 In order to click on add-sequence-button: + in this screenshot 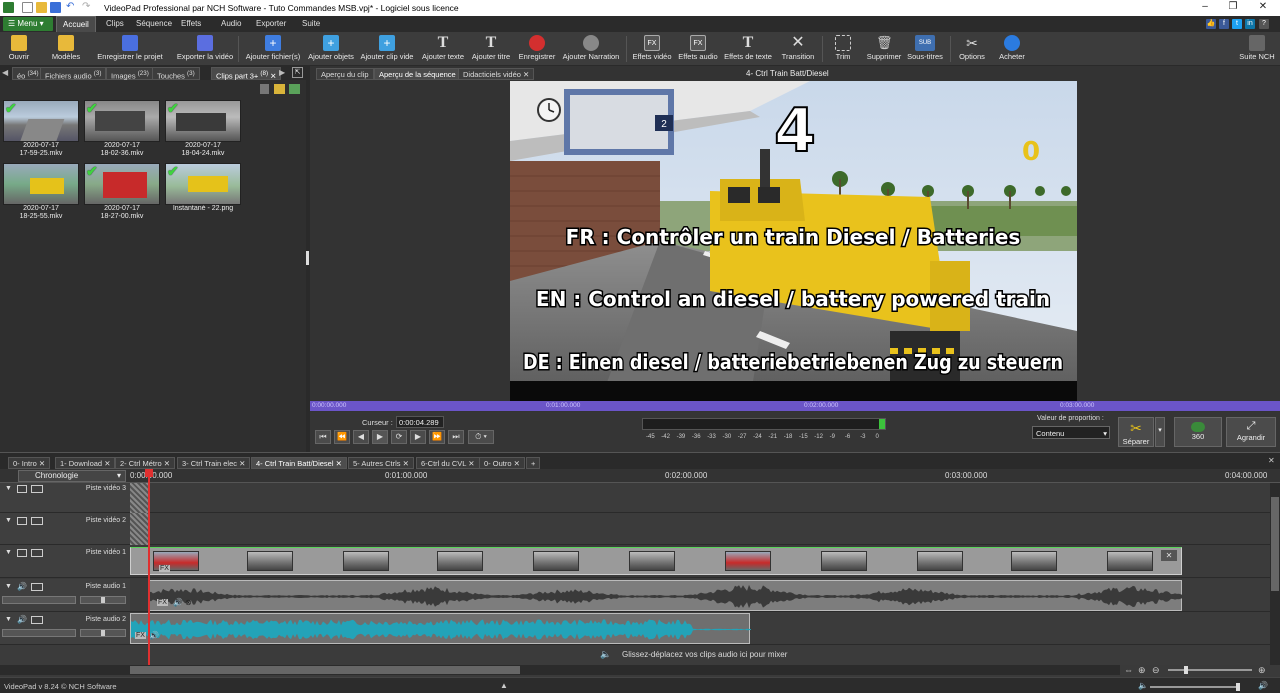, I will do `click(533, 463)`.